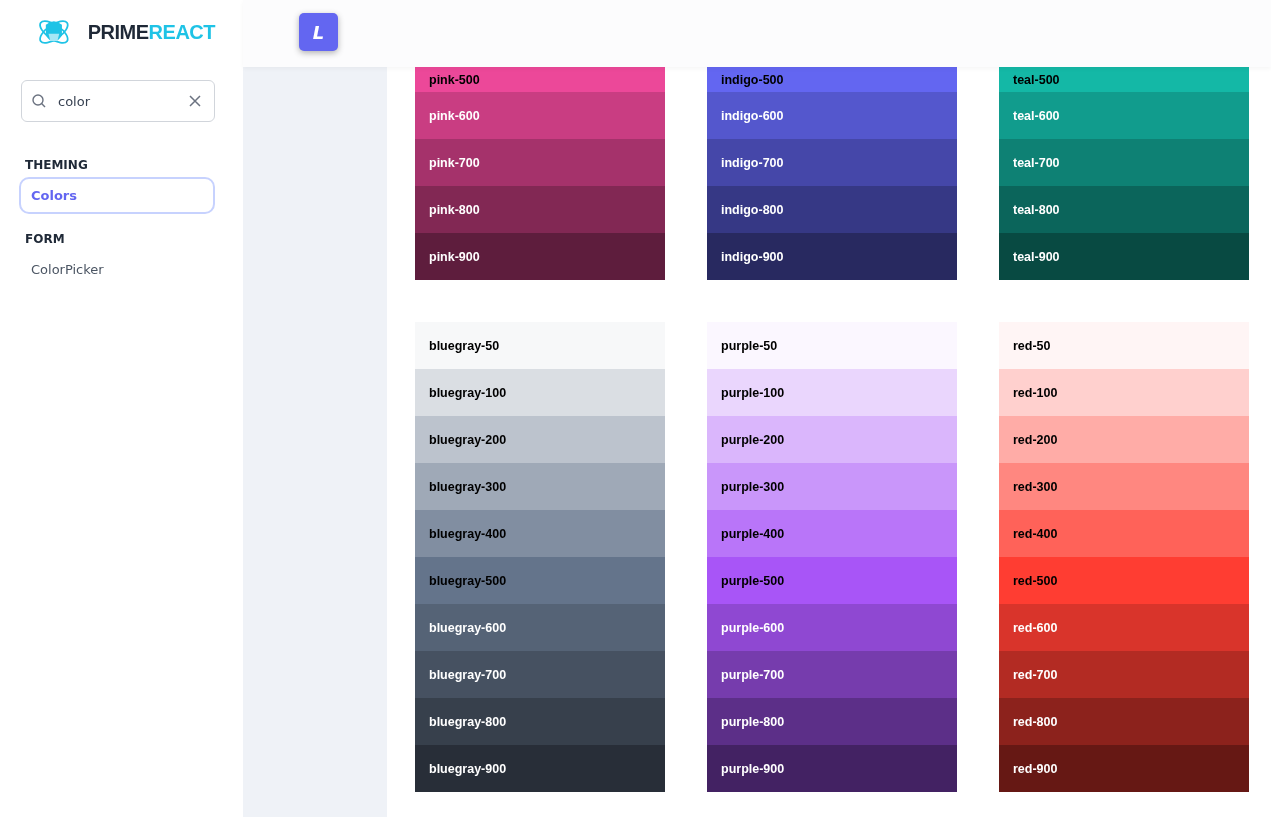  What do you see at coordinates (540, 209) in the screenshot?
I see `color-swatch: pink-800` at bounding box center [540, 209].